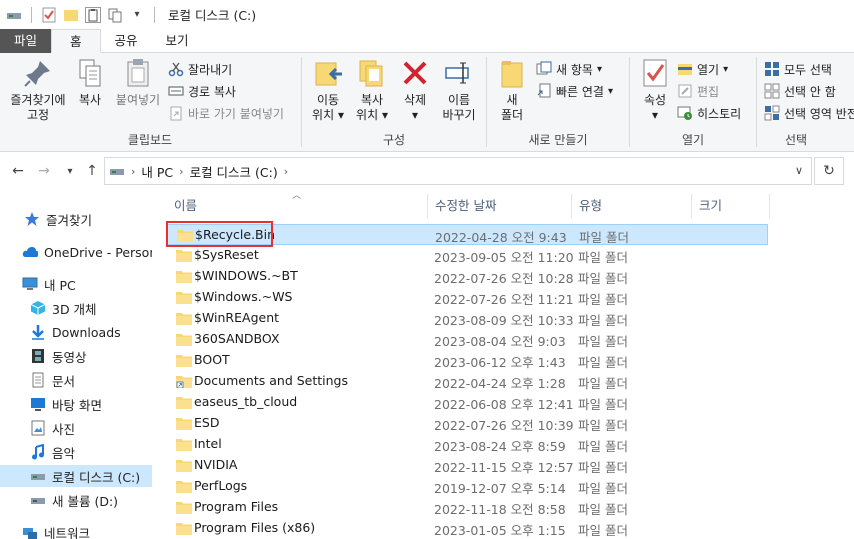 The image size is (854, 539). Describe the element at coordinates (328, 90) in the screenshot. I see `move-to-button: 이동 위치 ▾` at that location.